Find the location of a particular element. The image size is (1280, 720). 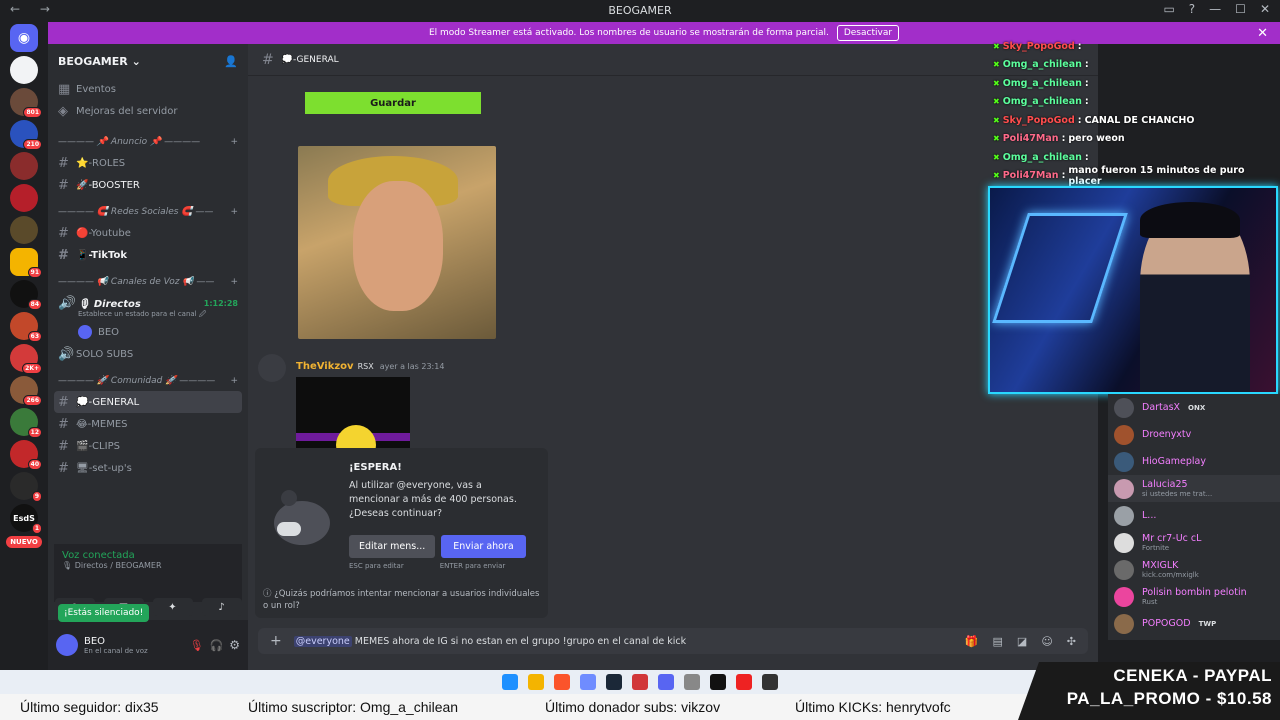

sidebar-item-eventos: ▦ Eventos is located at coordinates (148, 89).